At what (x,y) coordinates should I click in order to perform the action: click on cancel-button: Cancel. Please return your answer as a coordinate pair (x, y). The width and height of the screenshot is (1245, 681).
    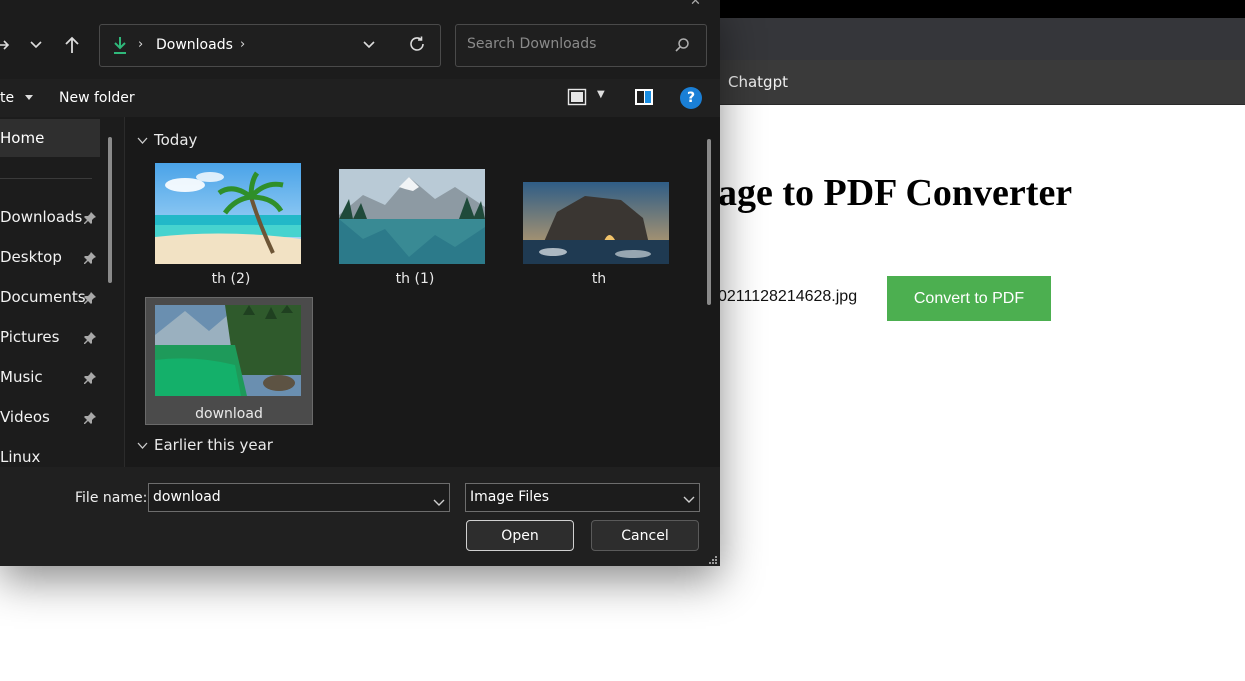
    Looking at the image, I should click on (645, 535).